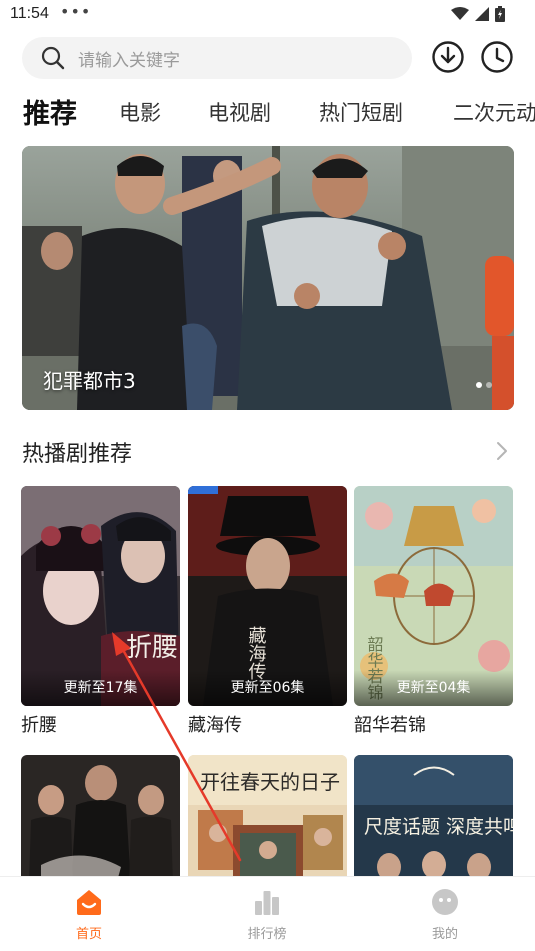  What do you see at coordinates (100, 688) in the screenshot?
I see `episode-update-label: 更新至17集` at bounding box center [100, 688].